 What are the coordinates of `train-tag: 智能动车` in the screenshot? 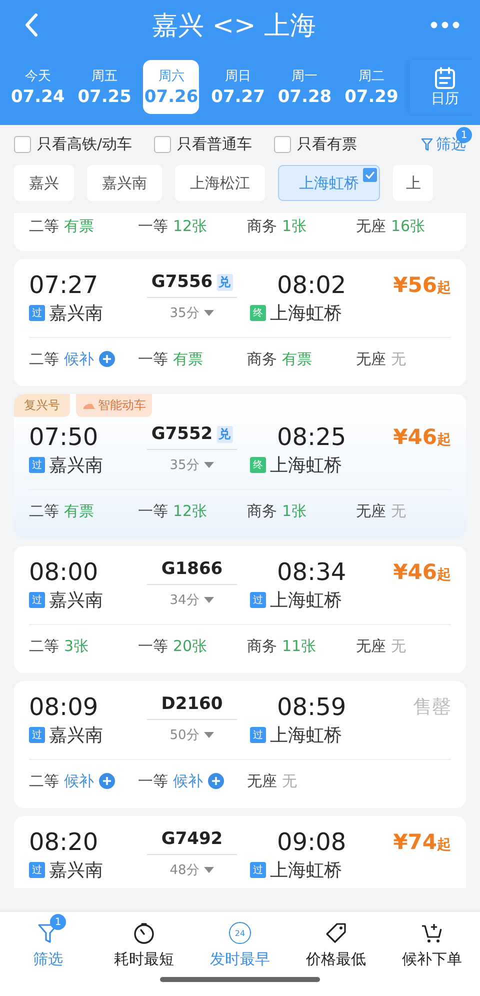 It's located at (114, 405).